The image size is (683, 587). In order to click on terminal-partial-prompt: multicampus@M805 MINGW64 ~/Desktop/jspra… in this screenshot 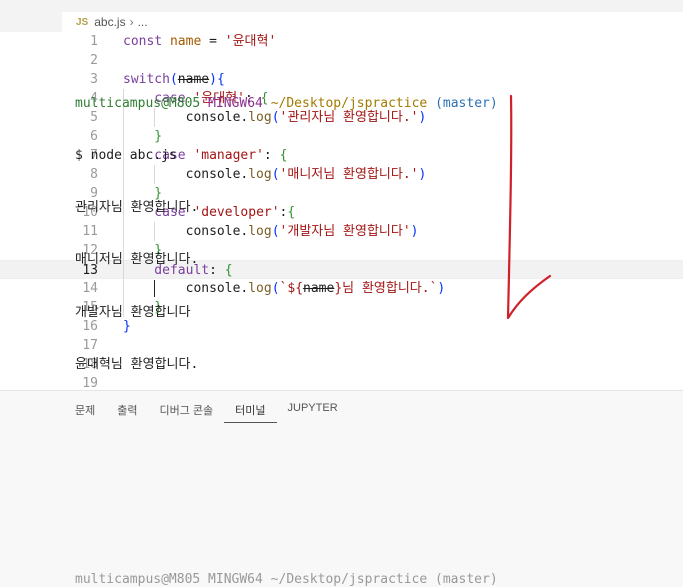, I will do `click(286, 579)`.